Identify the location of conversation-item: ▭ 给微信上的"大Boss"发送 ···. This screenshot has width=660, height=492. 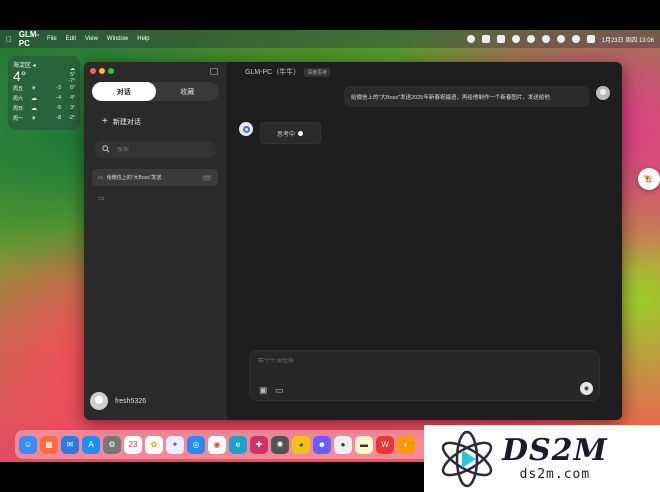
(155, 177).